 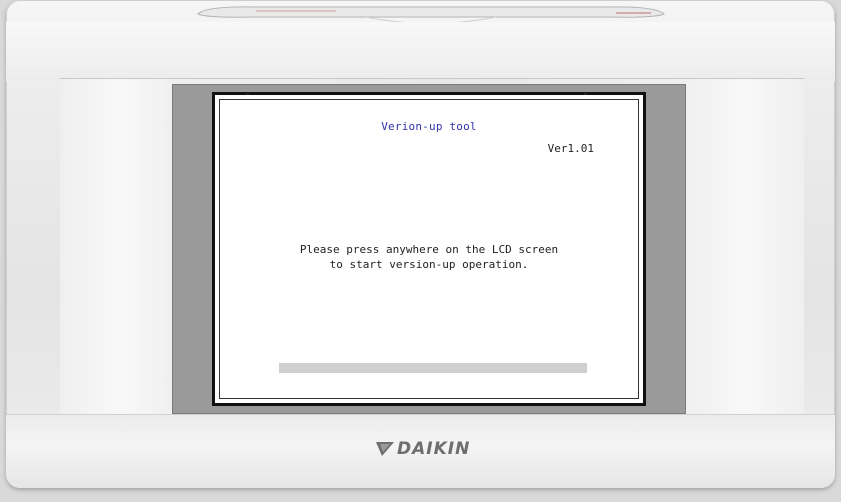 I want to click on daikin-delta-logo-icon, so click(x=385, y=449).